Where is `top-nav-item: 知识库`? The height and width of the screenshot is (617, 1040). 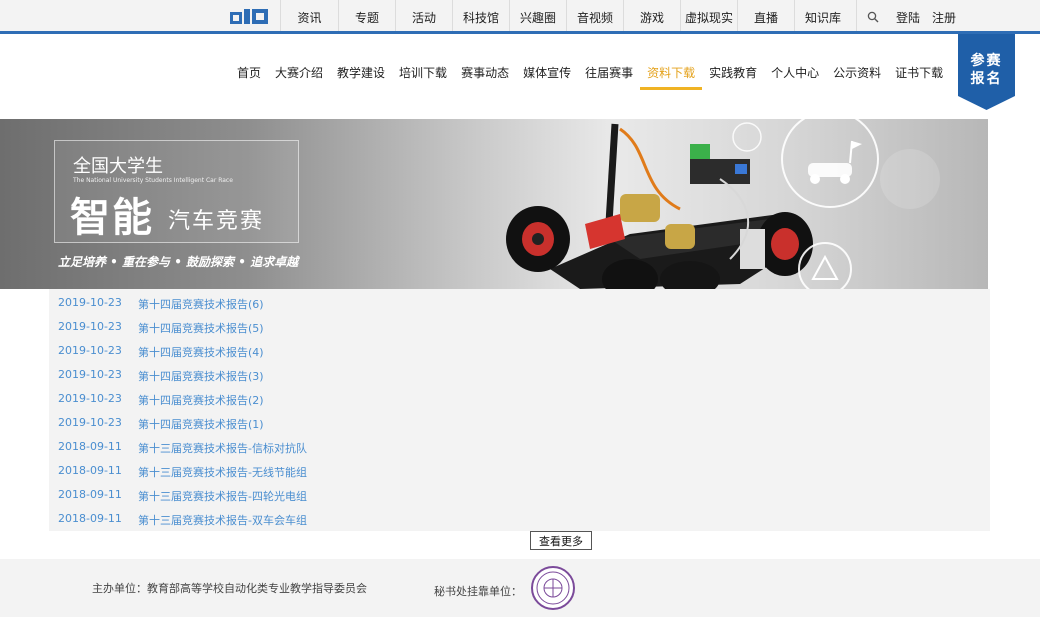
top-nav-item: 知识库 is located at coordinates (822, 17).